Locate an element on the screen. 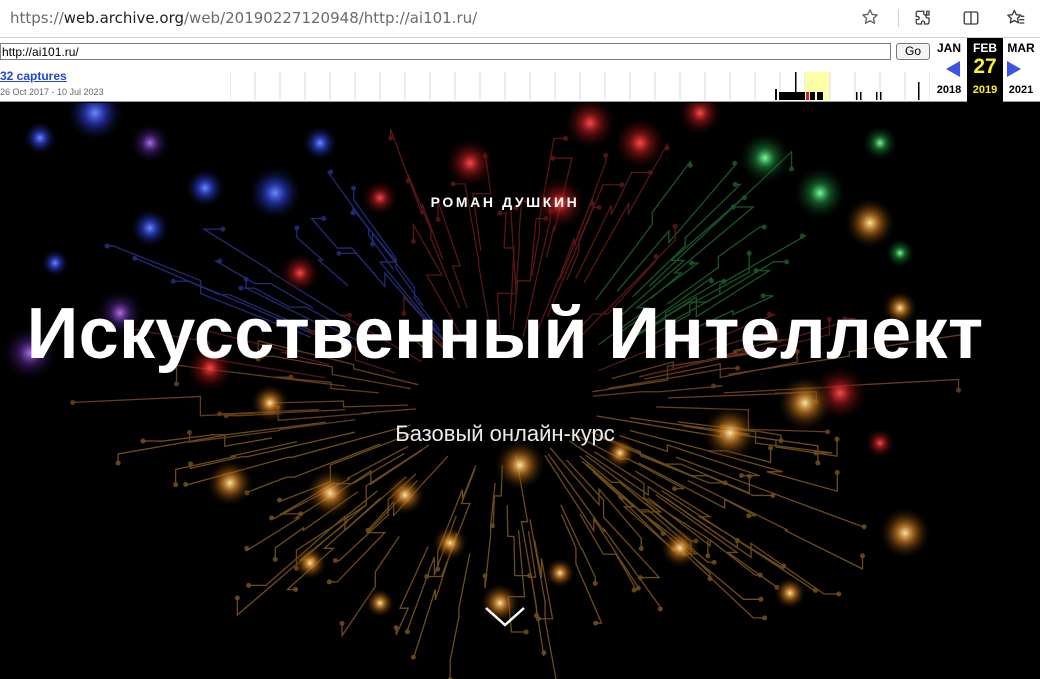 The width and height of the screenshot is (1040, 679). extensions-icon is located at coordinates (923, 18).